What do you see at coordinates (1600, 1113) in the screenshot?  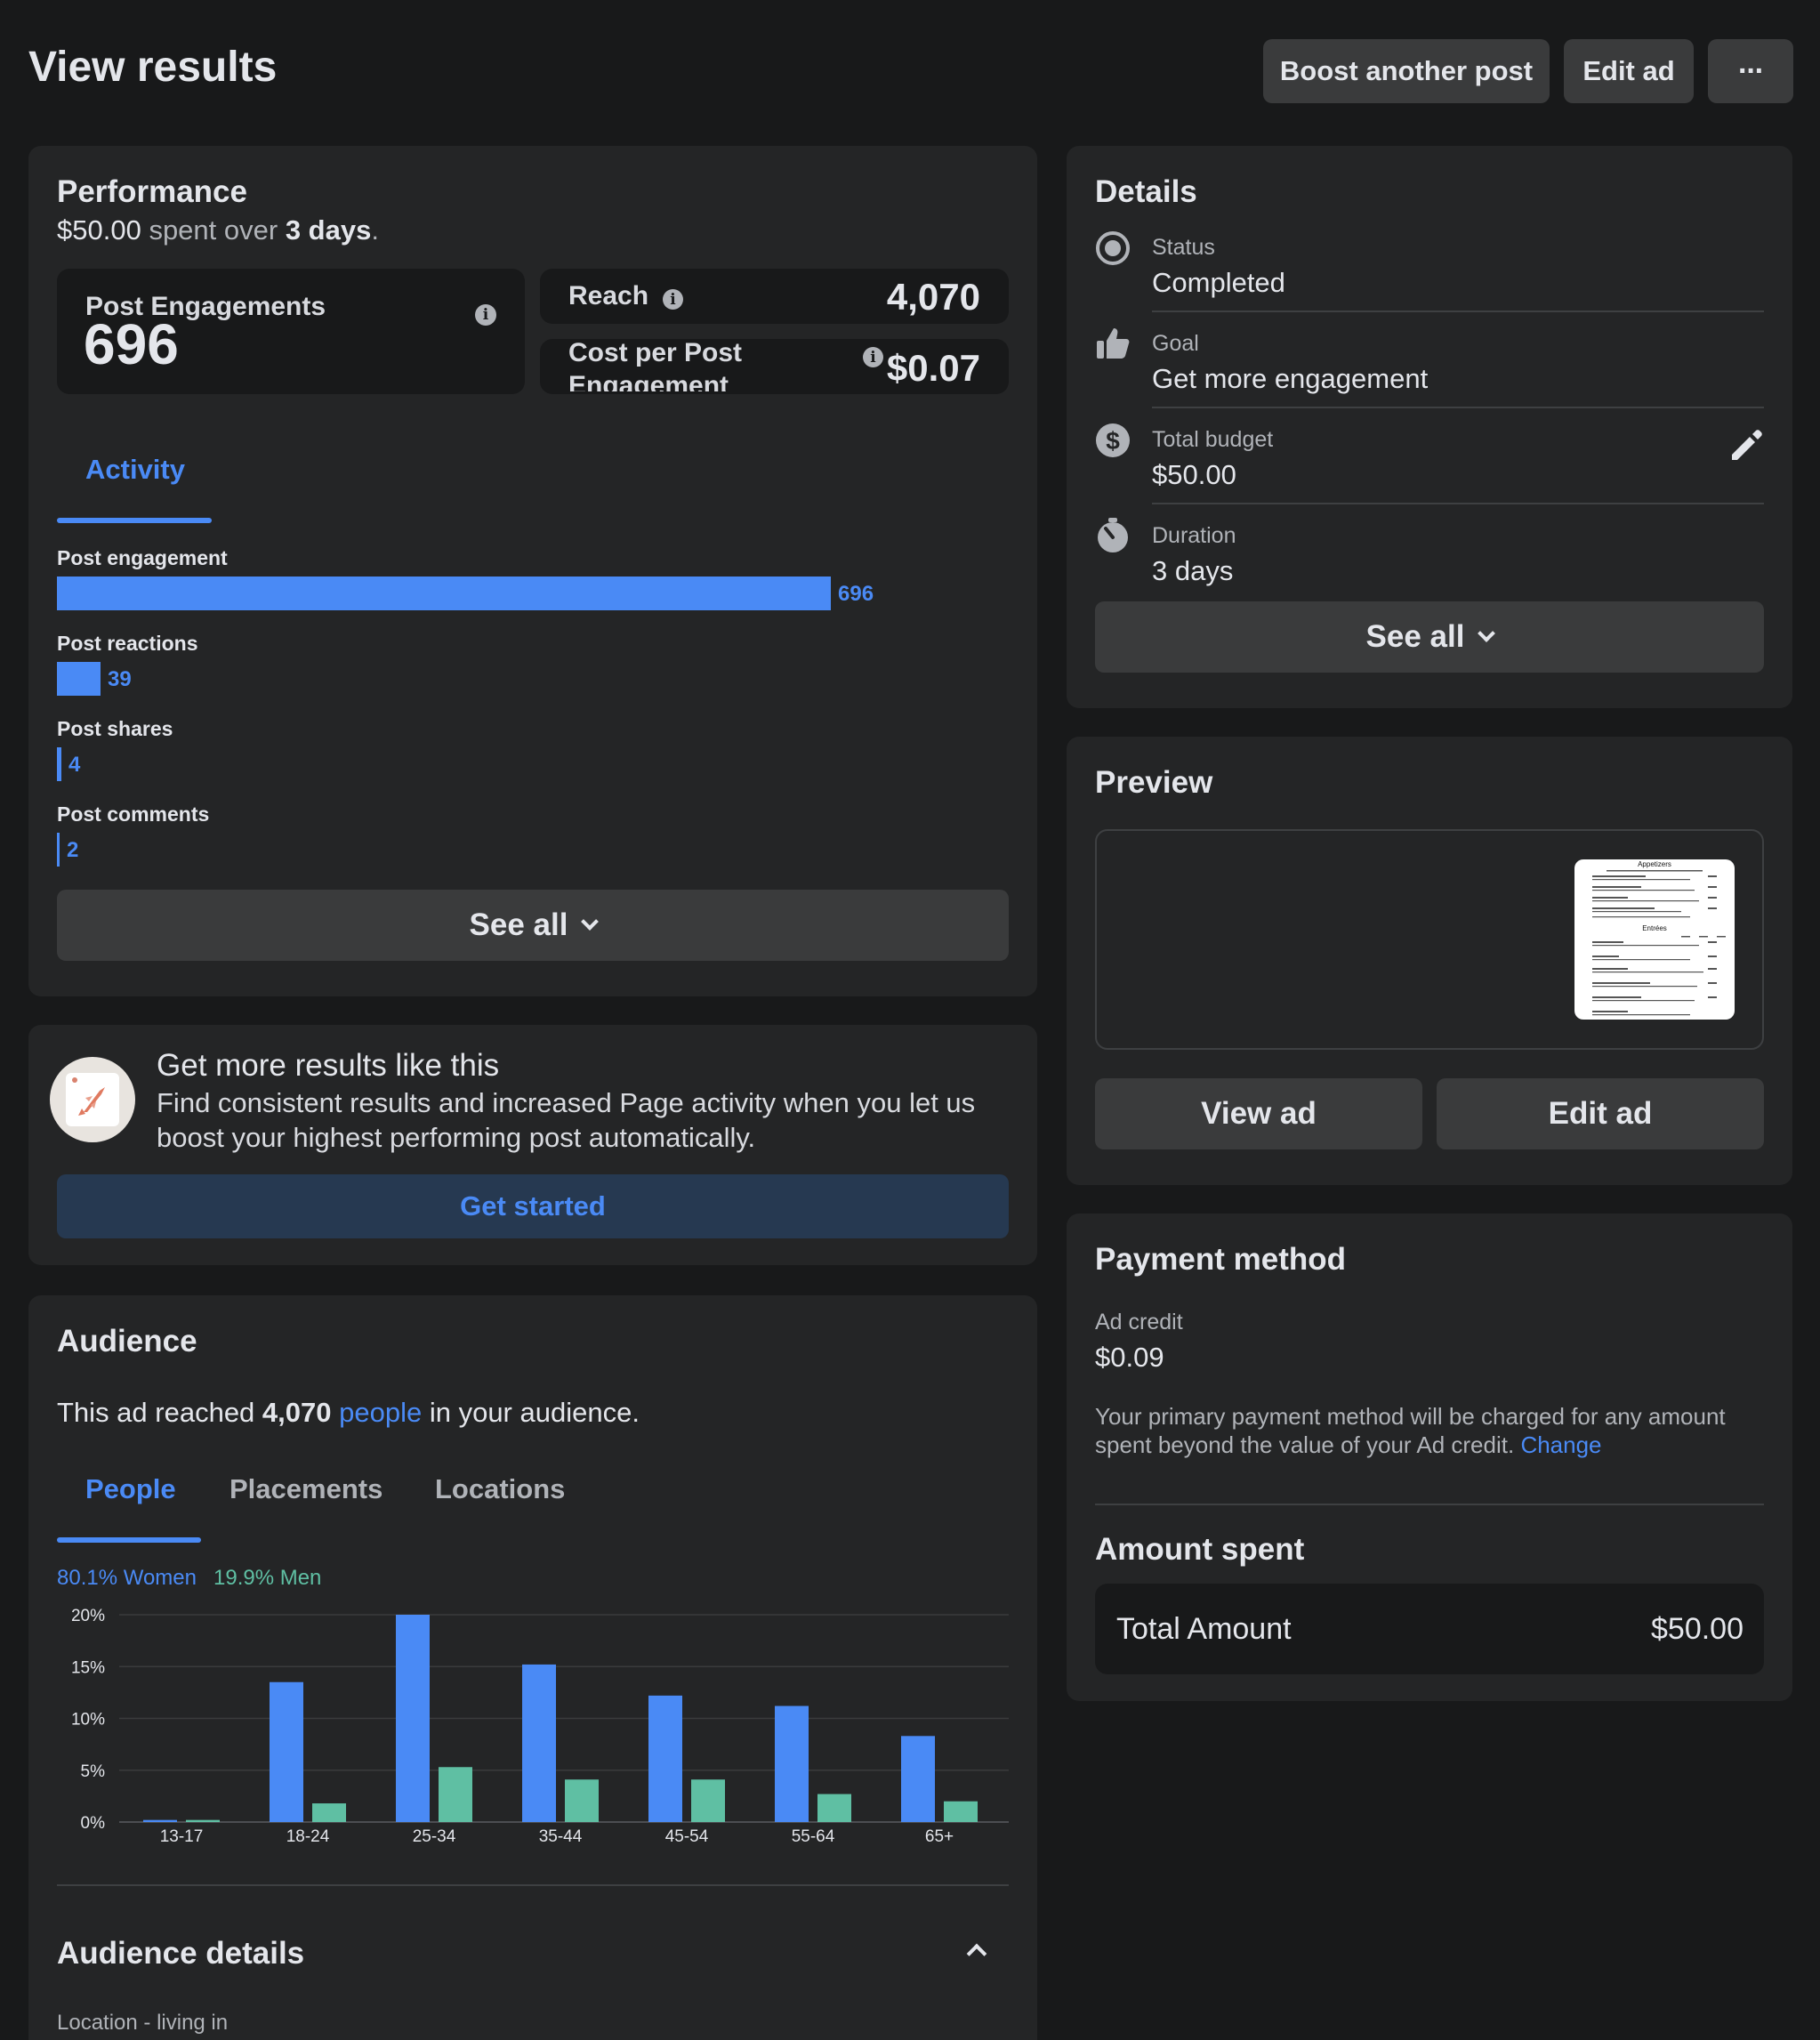 I see `edit-ad-button: Edit ad` at bounding box center [1600, 1113].